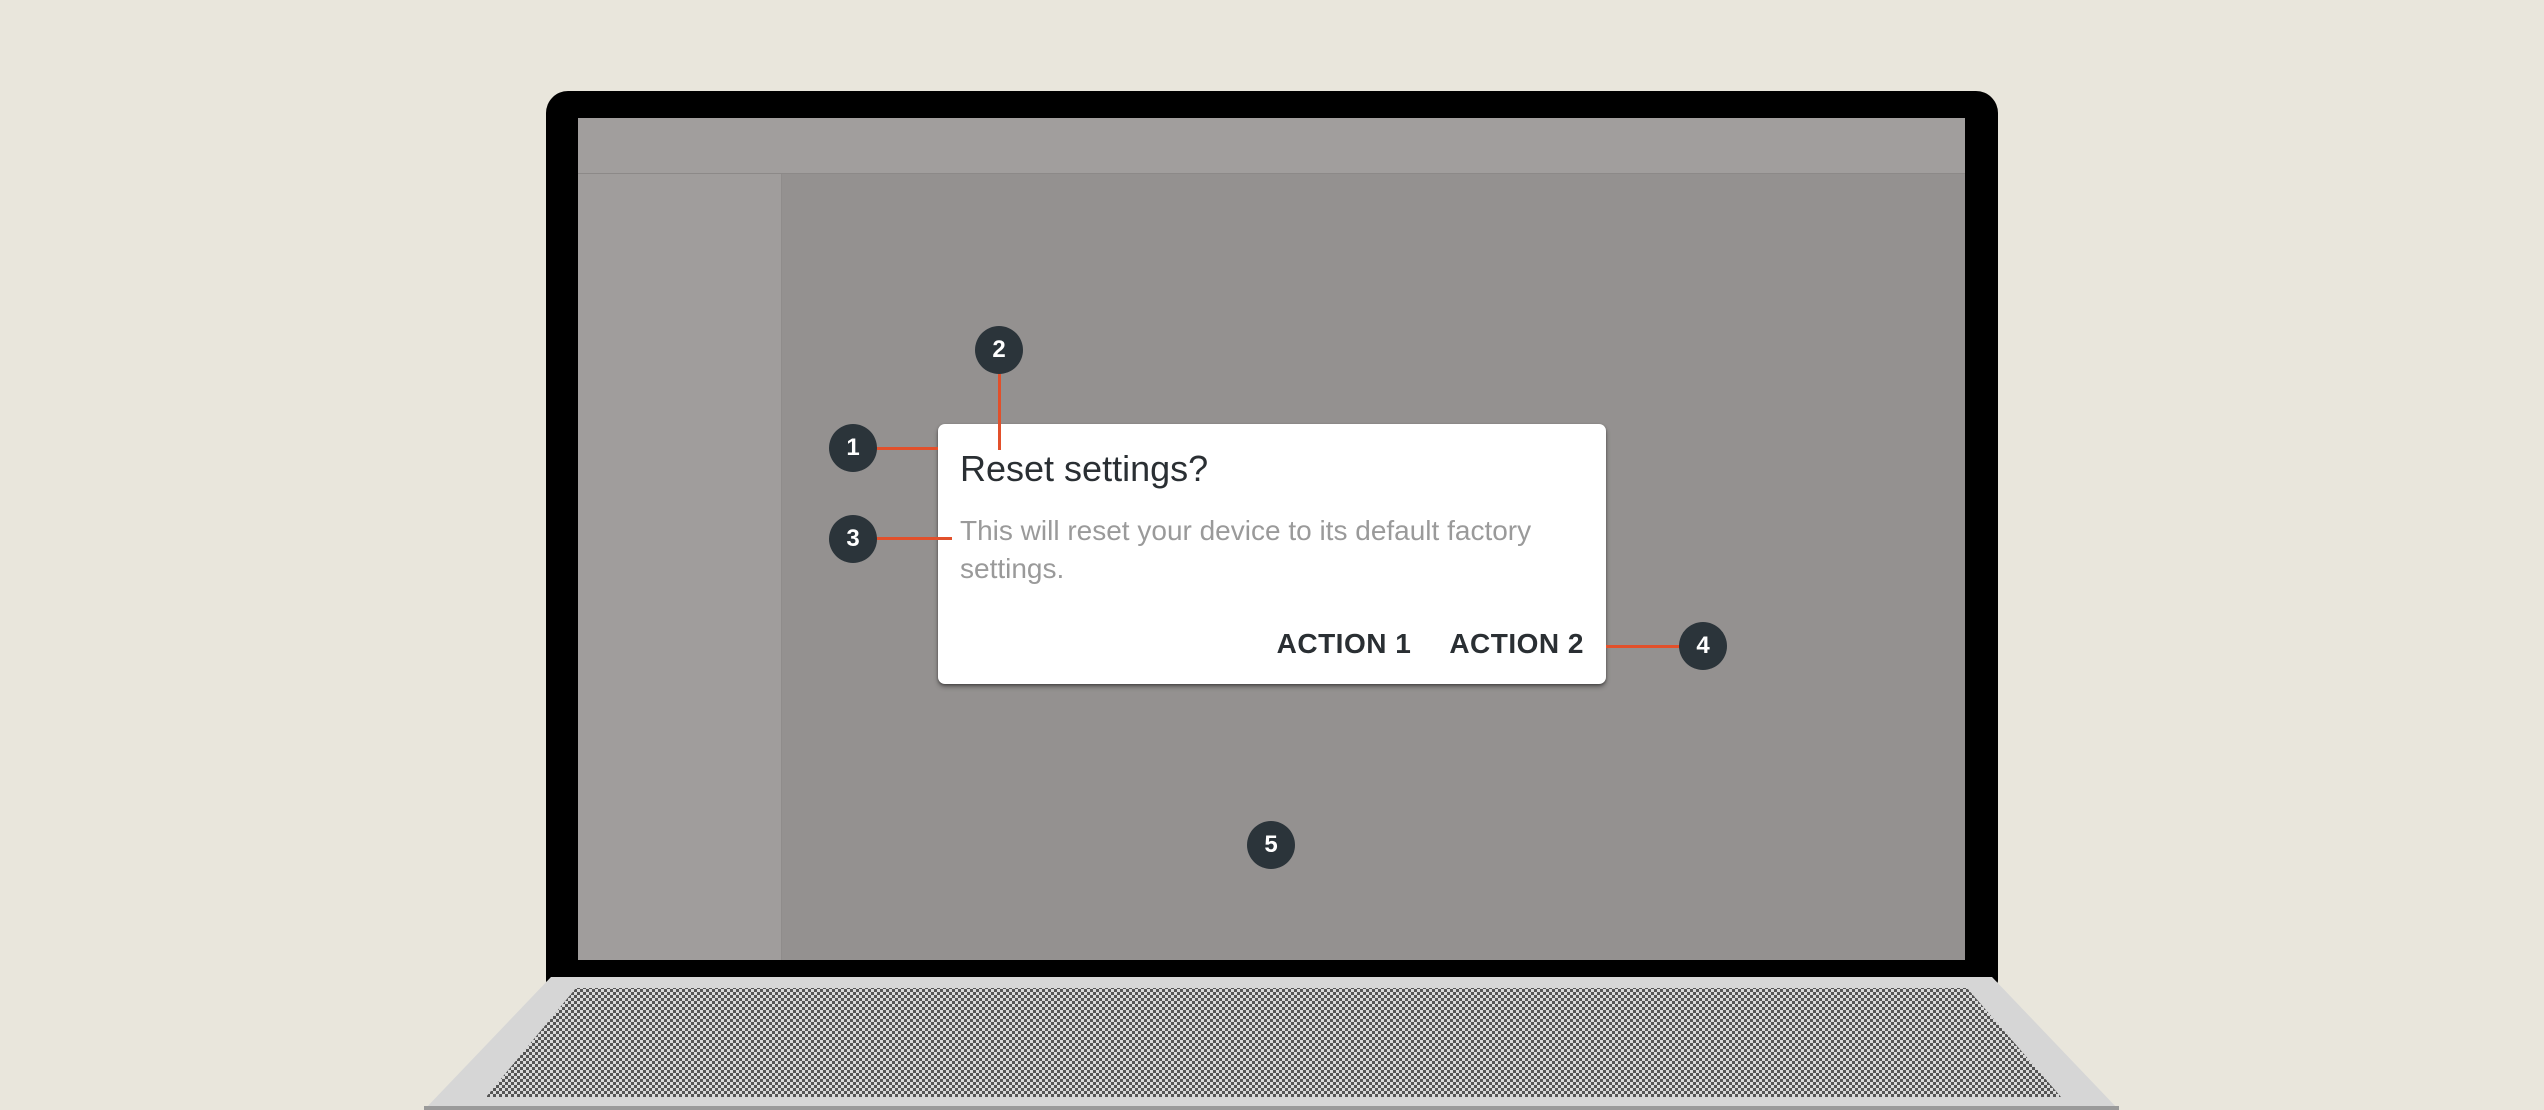 Image resolution: width=2544 pixels, height=1110 pixels. I want to click on dialog-actions: ACTION 1 ACTION 2, so click(1430, 644).